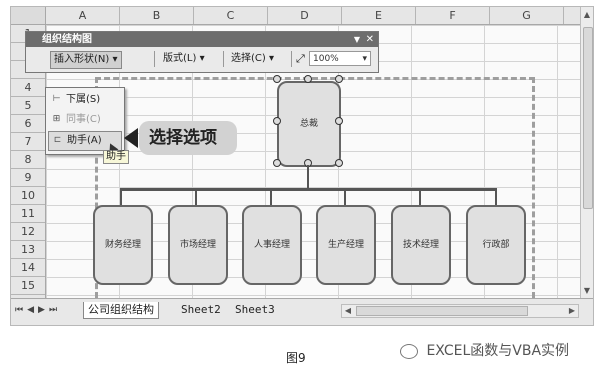 The width and height of the screenshot is (600, 373). I want to click on scroll-left-icon: ◀, so click(348, 311).